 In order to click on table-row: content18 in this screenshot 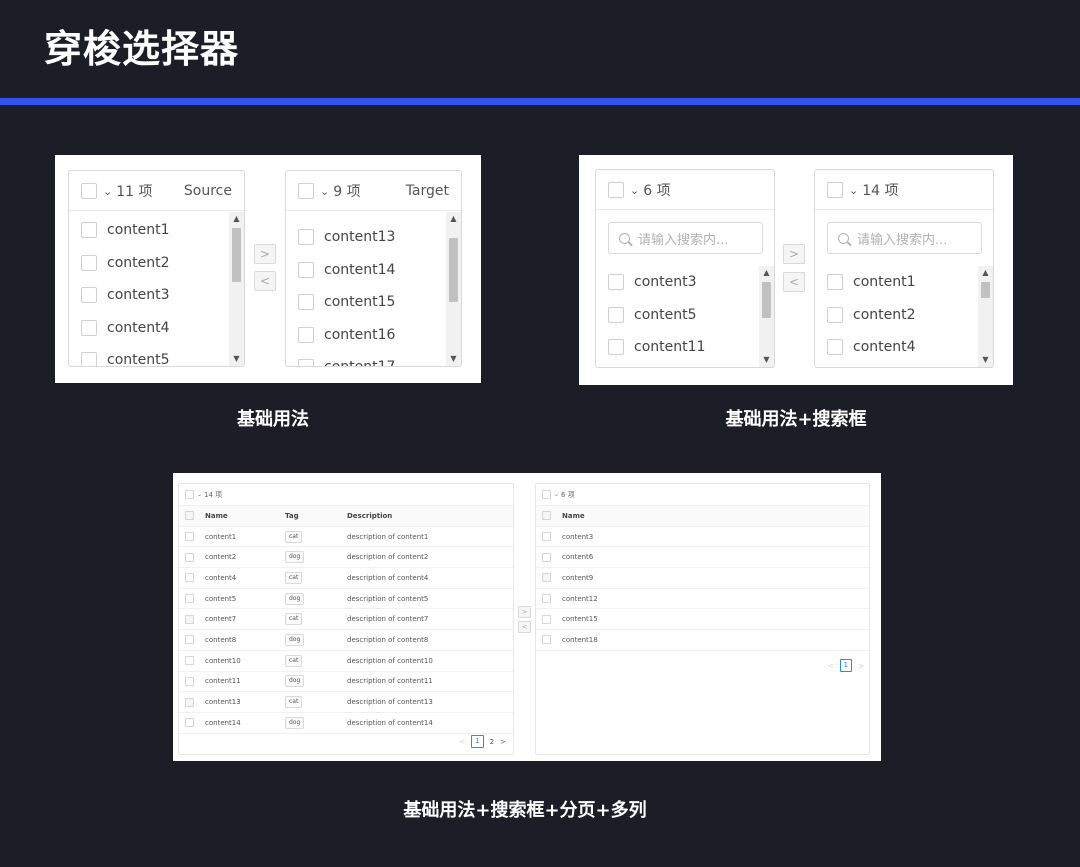, I will do `click(702, 640)`.